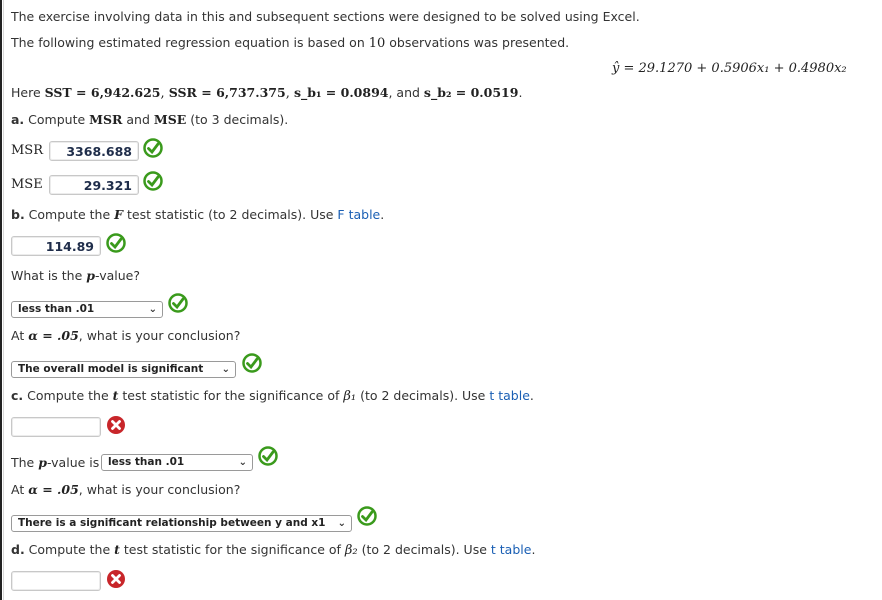 The image size is (882, 600). Describe the element at coordinates (533, 549) in the screenshot. I see `part-d-end: .` at that location.